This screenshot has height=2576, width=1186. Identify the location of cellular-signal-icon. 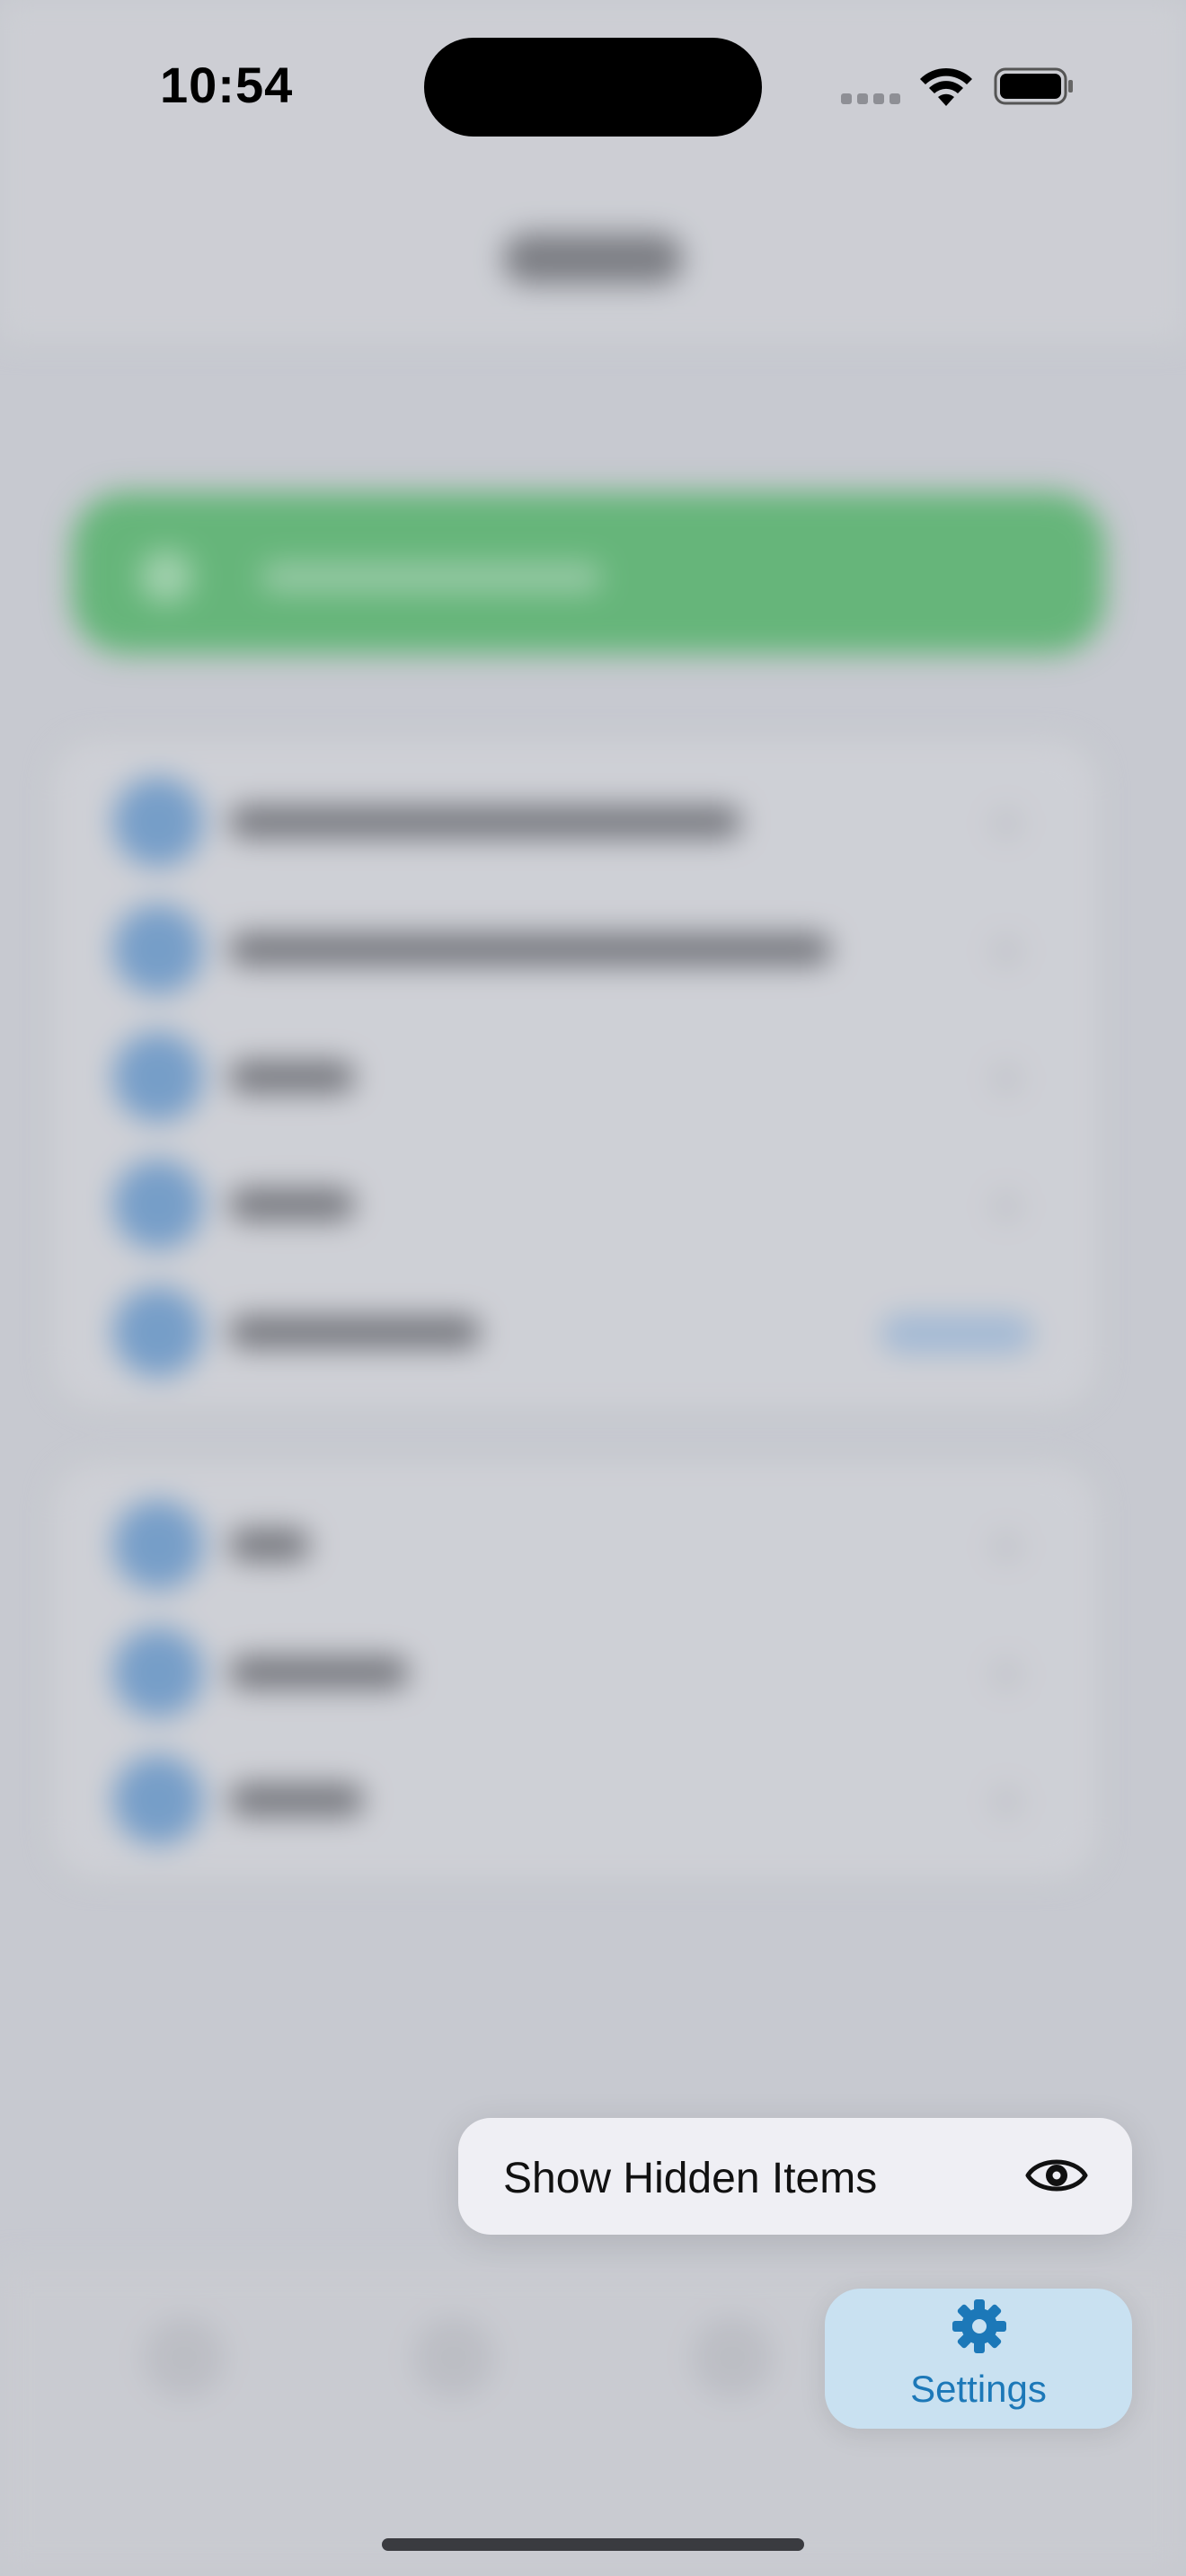
(870, 99).